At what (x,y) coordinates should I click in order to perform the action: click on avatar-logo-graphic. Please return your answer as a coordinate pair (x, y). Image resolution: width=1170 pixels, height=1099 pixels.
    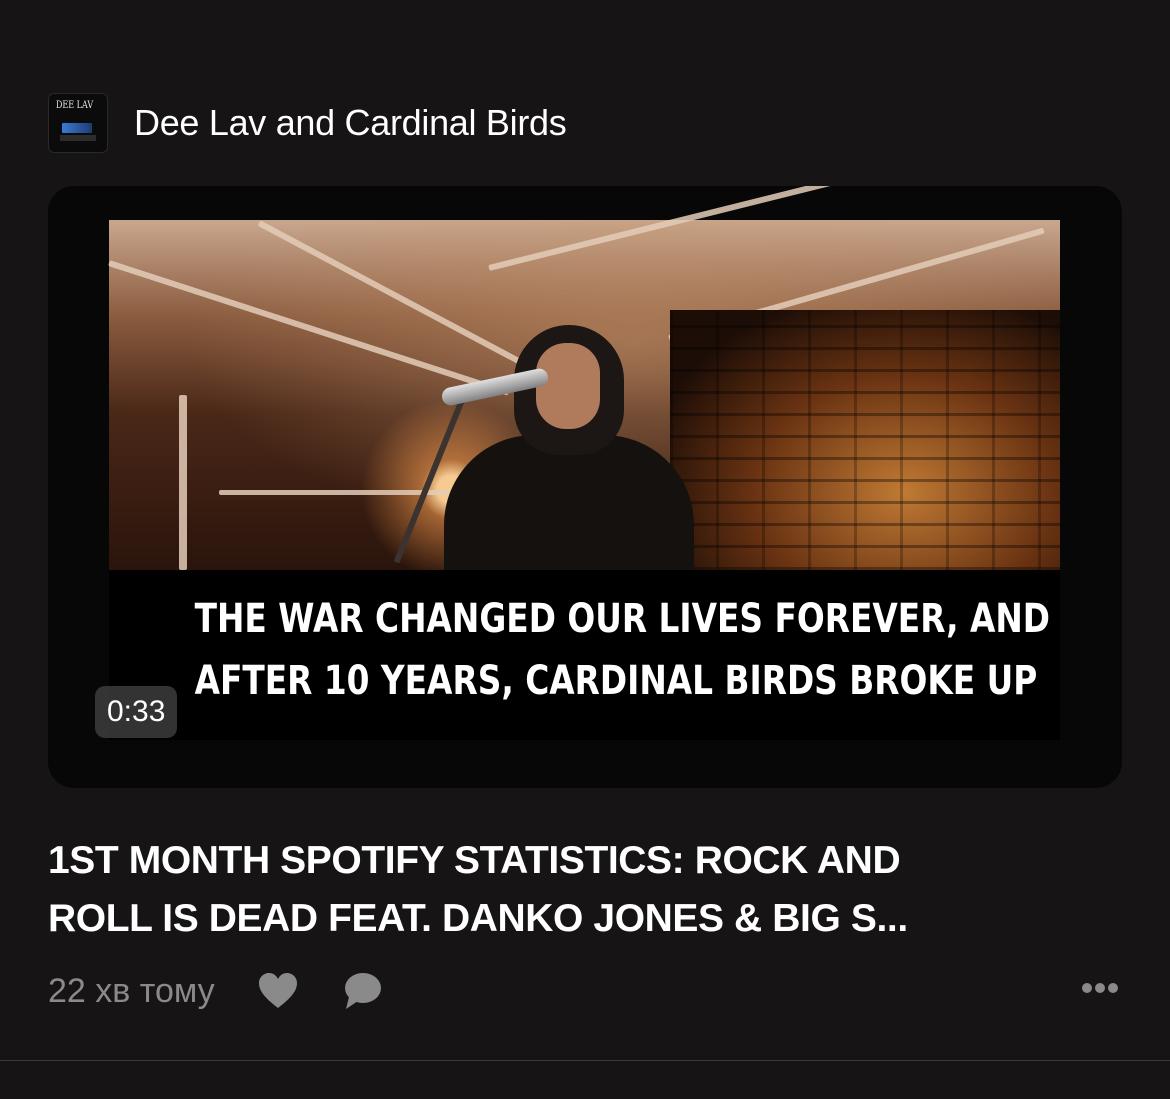
    Looking at the image, I should click on (77, 128).